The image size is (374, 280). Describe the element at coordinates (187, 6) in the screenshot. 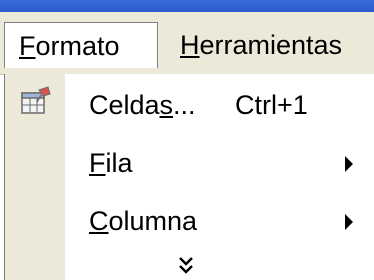

I see `window-title-bar` at that location.